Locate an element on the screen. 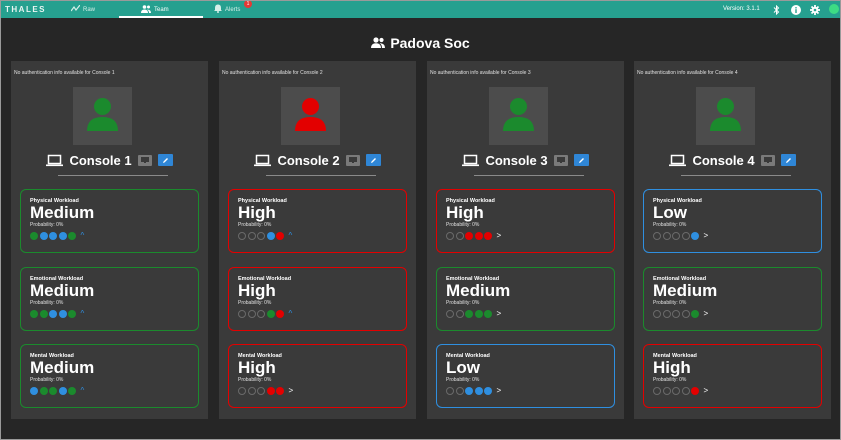 Image resolution: width=841 pixels, height=440 pixels. tab-alerts: Alerts is located at coordinates (227, 9).